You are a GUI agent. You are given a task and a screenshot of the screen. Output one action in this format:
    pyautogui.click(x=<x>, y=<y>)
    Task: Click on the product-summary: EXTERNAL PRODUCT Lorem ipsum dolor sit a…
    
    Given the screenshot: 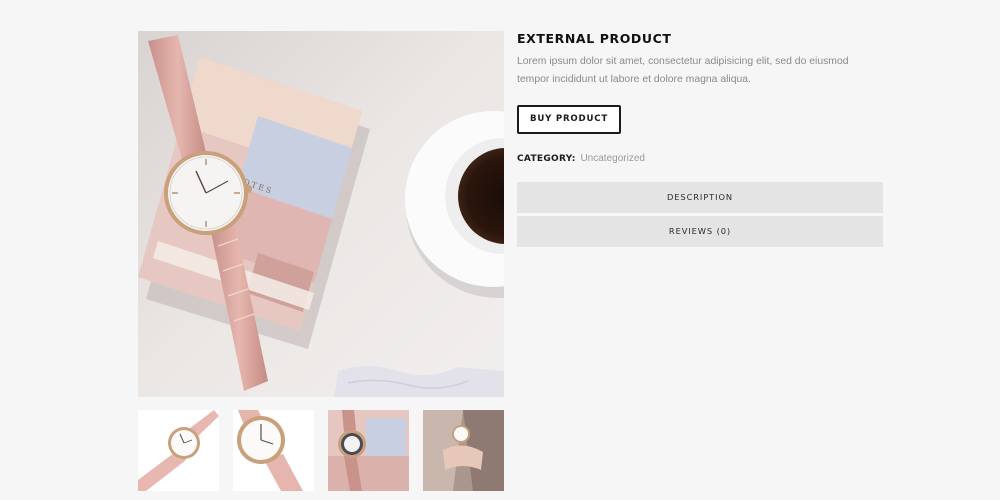 What is the action you would take?
    pyautogui.click(x=700, y=98)
    